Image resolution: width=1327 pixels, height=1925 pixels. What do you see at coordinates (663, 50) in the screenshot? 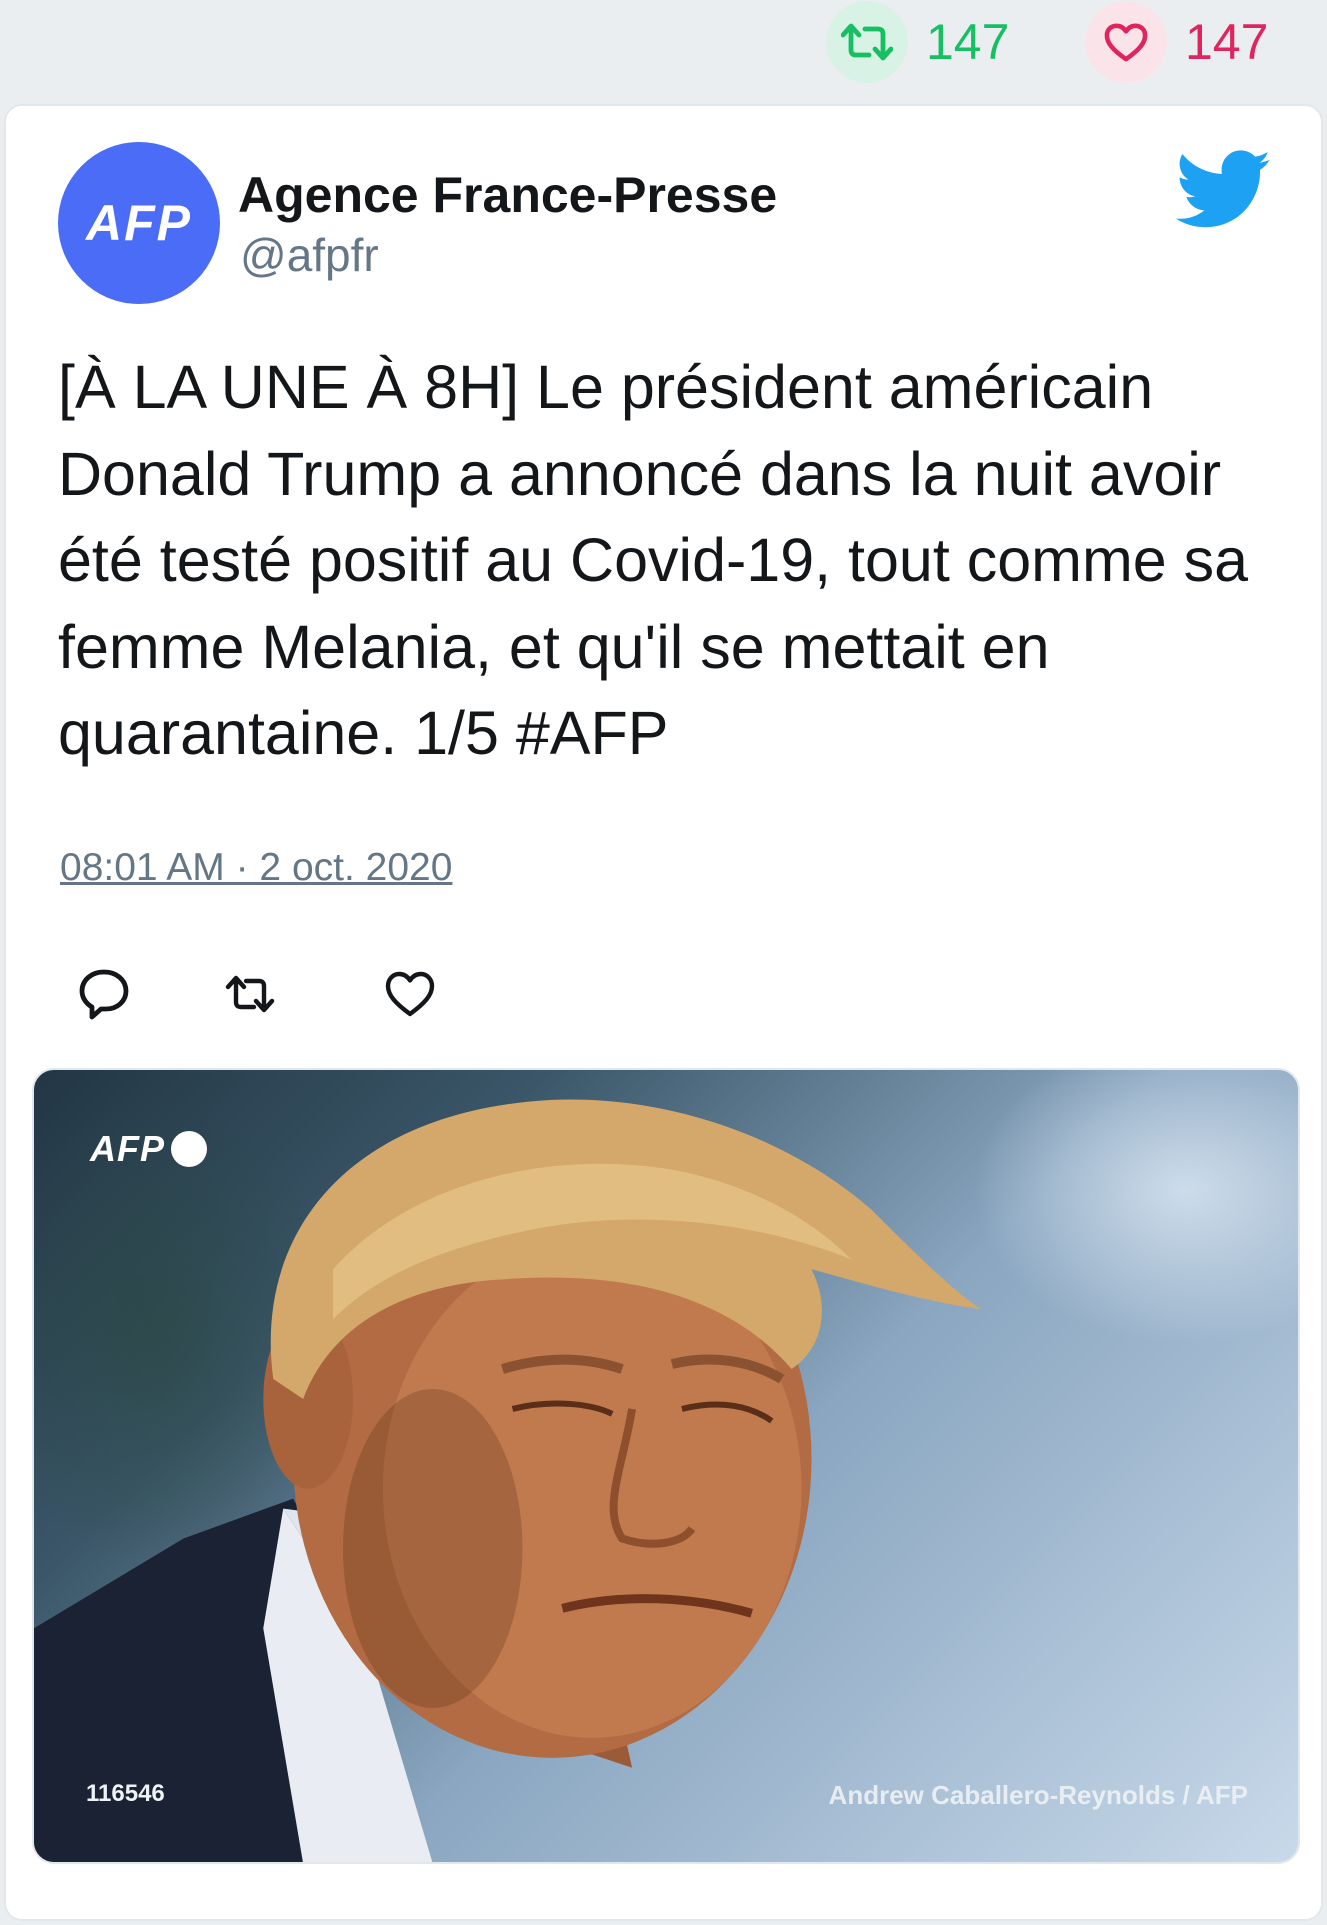
I see `engagement-stats: 147 147` at bounding box center [663, 50].